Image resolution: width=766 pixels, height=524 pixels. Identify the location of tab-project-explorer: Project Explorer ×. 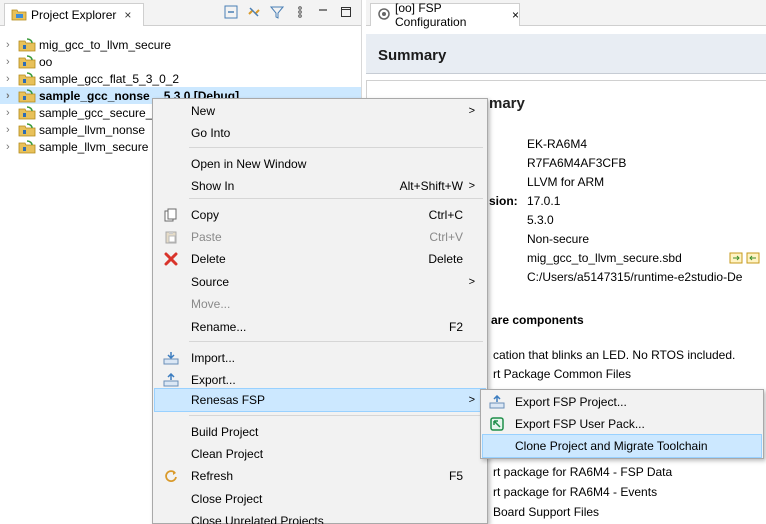
(74, 14).